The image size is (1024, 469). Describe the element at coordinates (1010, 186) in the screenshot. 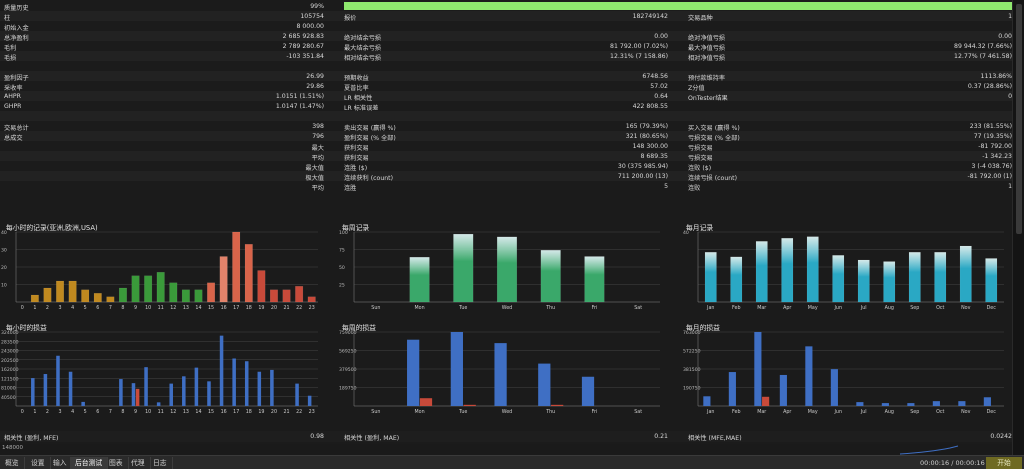

I see `stat-value: 1` at that location.